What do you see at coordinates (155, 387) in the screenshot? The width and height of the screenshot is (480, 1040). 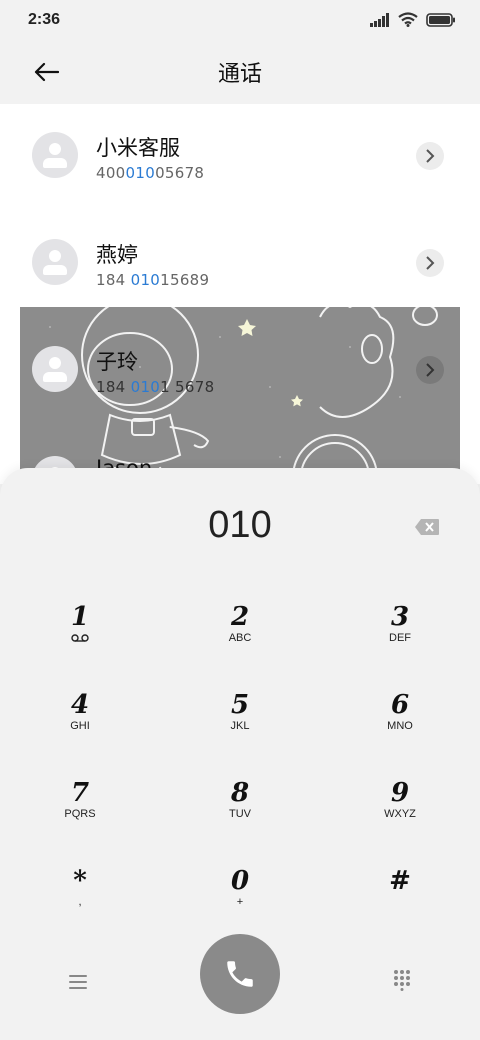 I see `contact-number: 184 0101 5678` at bounding box center [155, 387].